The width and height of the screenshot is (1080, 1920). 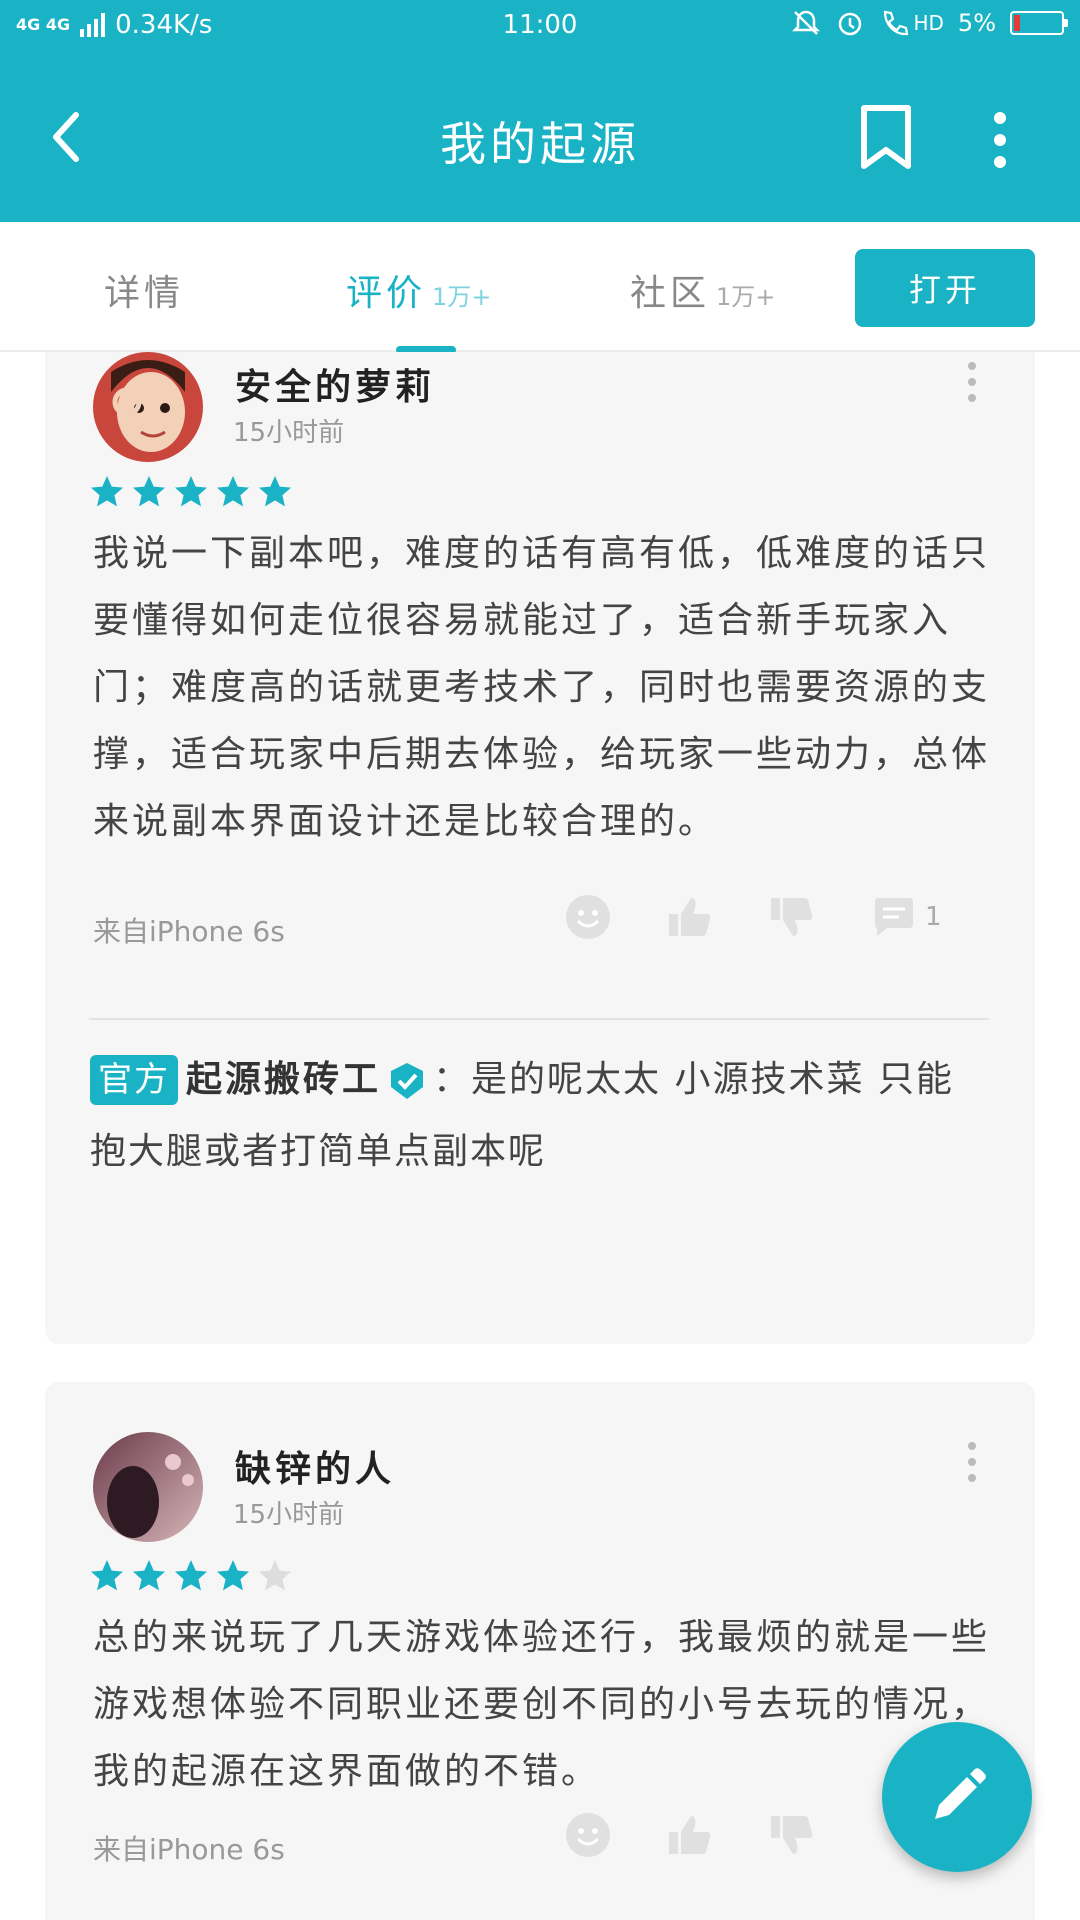 I want to click on tab-label: 评价, so click(x=386, y=293).